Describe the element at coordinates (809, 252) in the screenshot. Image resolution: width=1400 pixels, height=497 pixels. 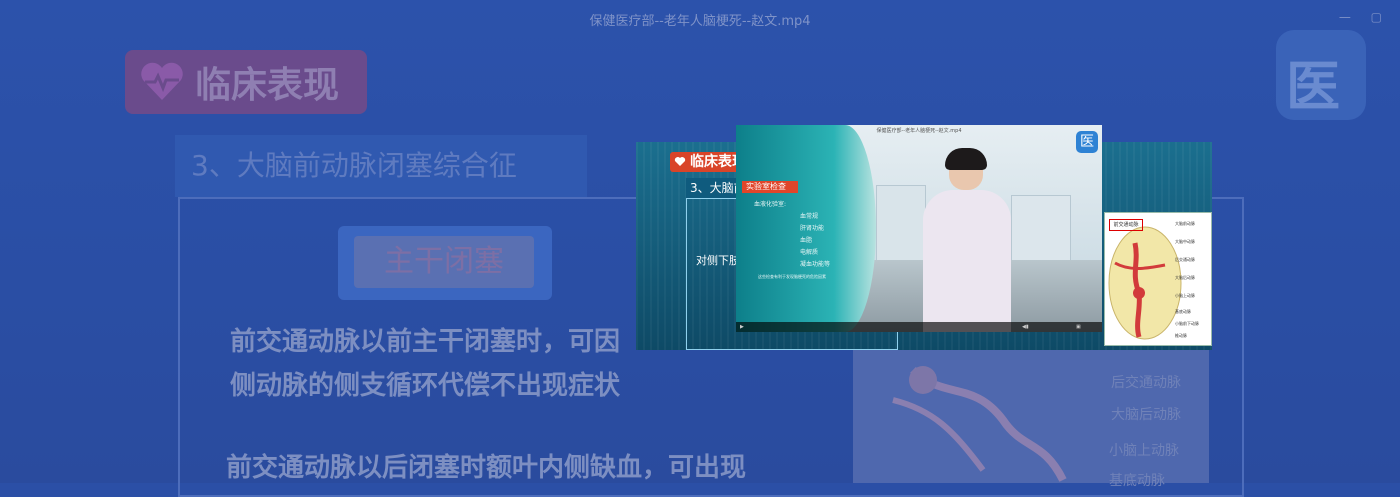
I see `board-item: 电解质` at that location.